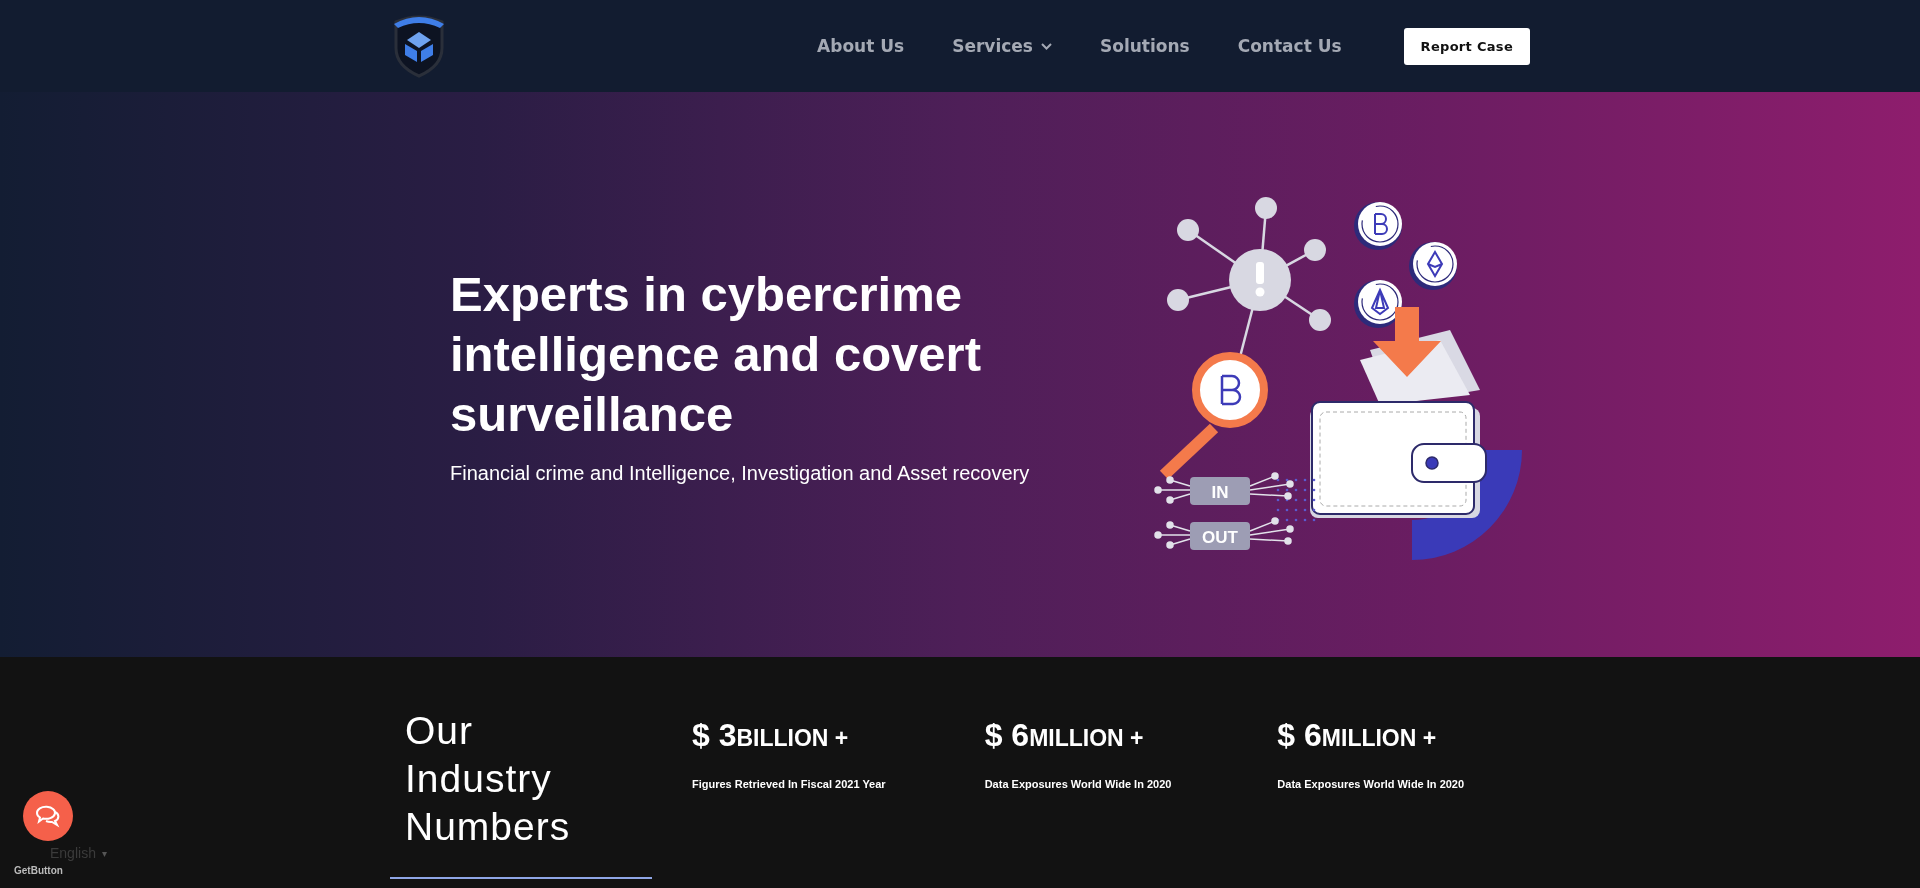 This screenshot has width=1920, height=888. Describe the element at coordinates (716, 354) in the screenshot. I see `hero-title: Experts in cybercrime intelligence and covert surveillance` at that location.